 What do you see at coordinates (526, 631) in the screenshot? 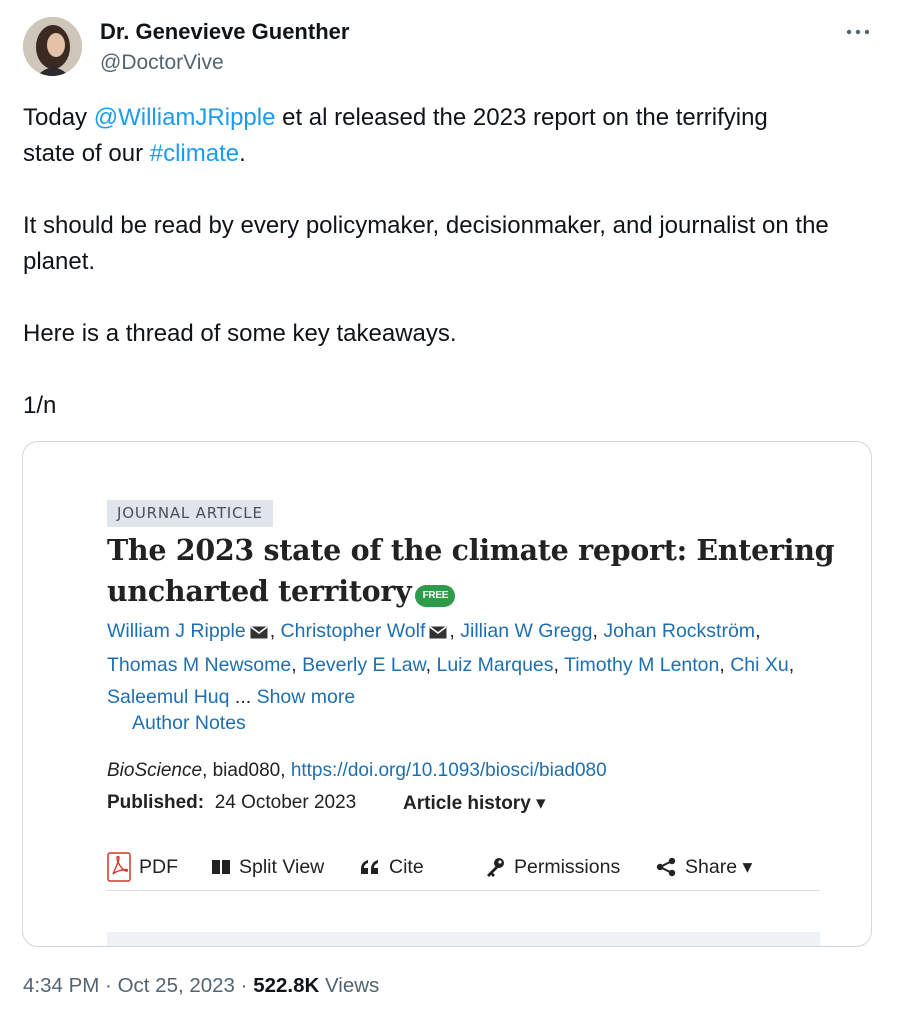
I see `author-link: Jillian W Gregg` at bounding box center [526, 631].